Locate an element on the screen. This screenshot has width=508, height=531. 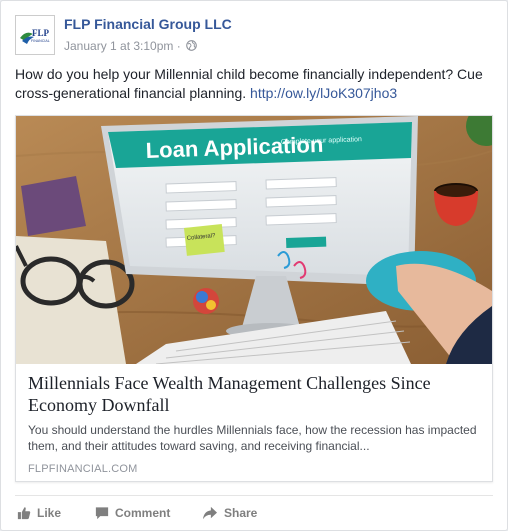
globe-icon is located at coordinates (191, 46).